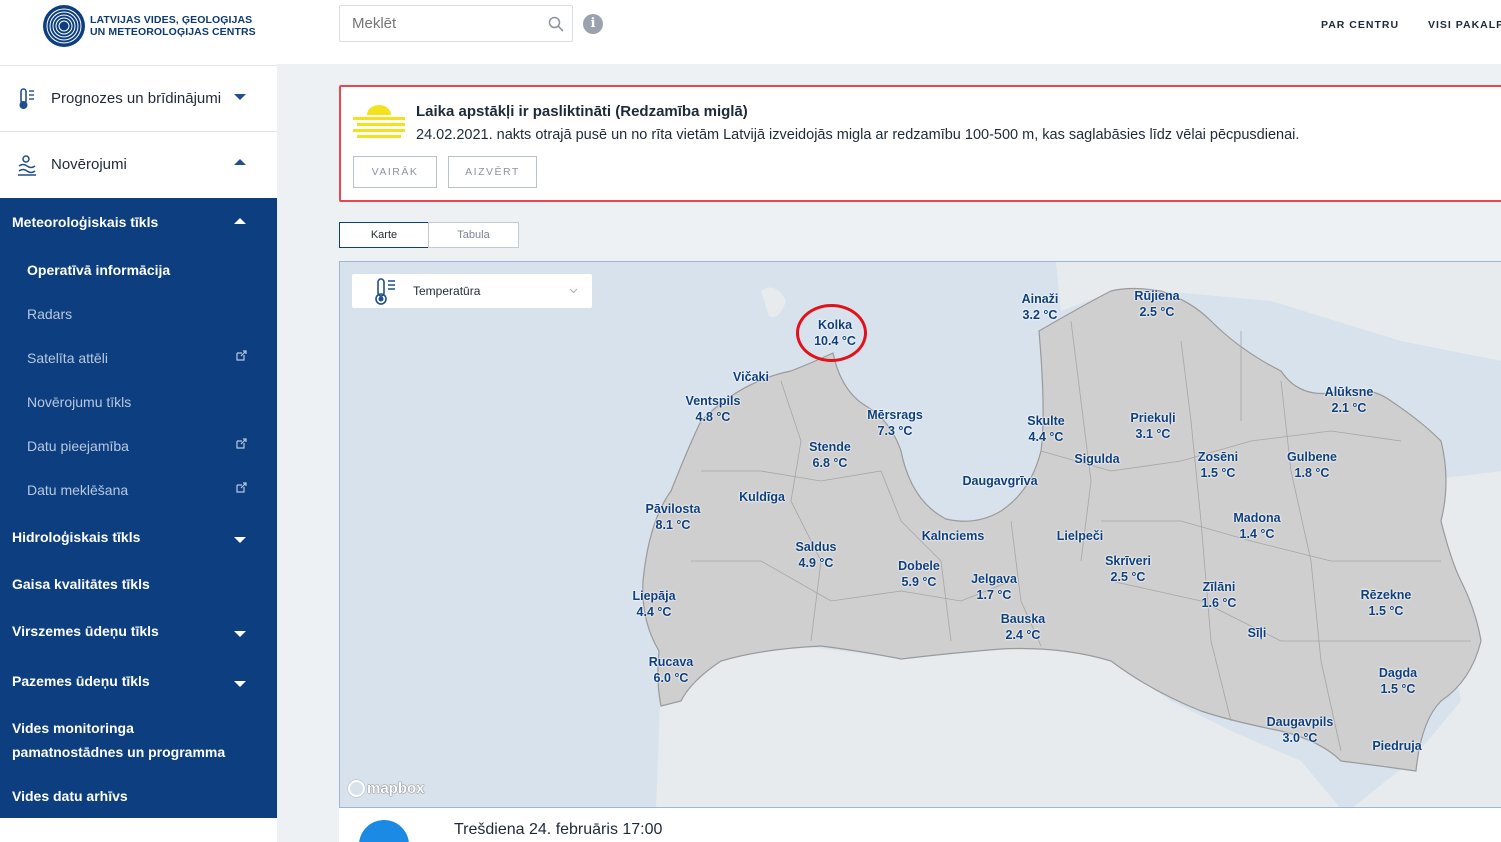 The height and width of the screenshot is (842, 1501). I want to click on subnav-observation-network: Novērojumu tīkls, so click(138, 405).